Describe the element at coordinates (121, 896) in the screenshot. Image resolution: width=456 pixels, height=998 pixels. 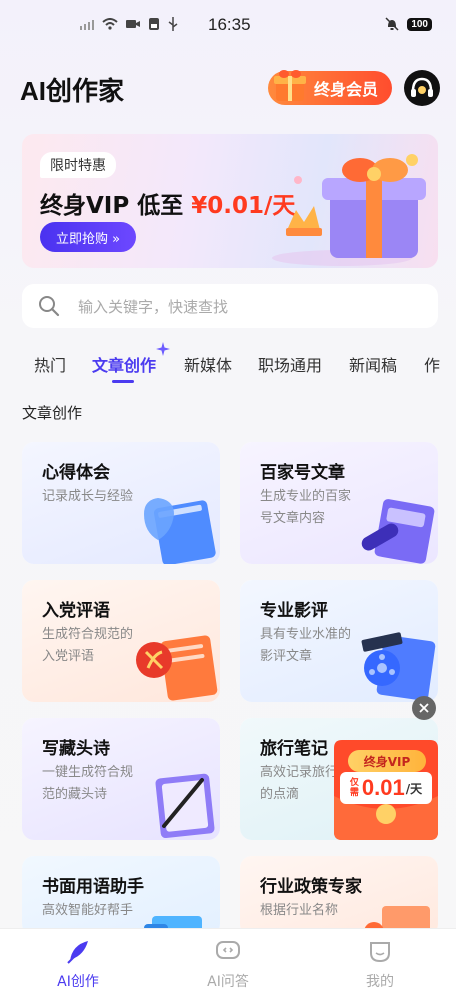
I see `card-written-language: 书面用语助手 高效智能好帮手` at that location.